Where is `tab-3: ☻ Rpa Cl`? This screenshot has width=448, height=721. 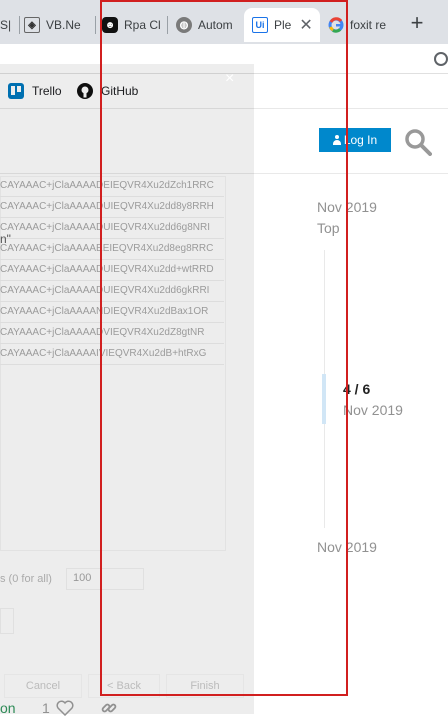
tab-3: ☻ Rpa Cl is located at coordinates (135, 25).